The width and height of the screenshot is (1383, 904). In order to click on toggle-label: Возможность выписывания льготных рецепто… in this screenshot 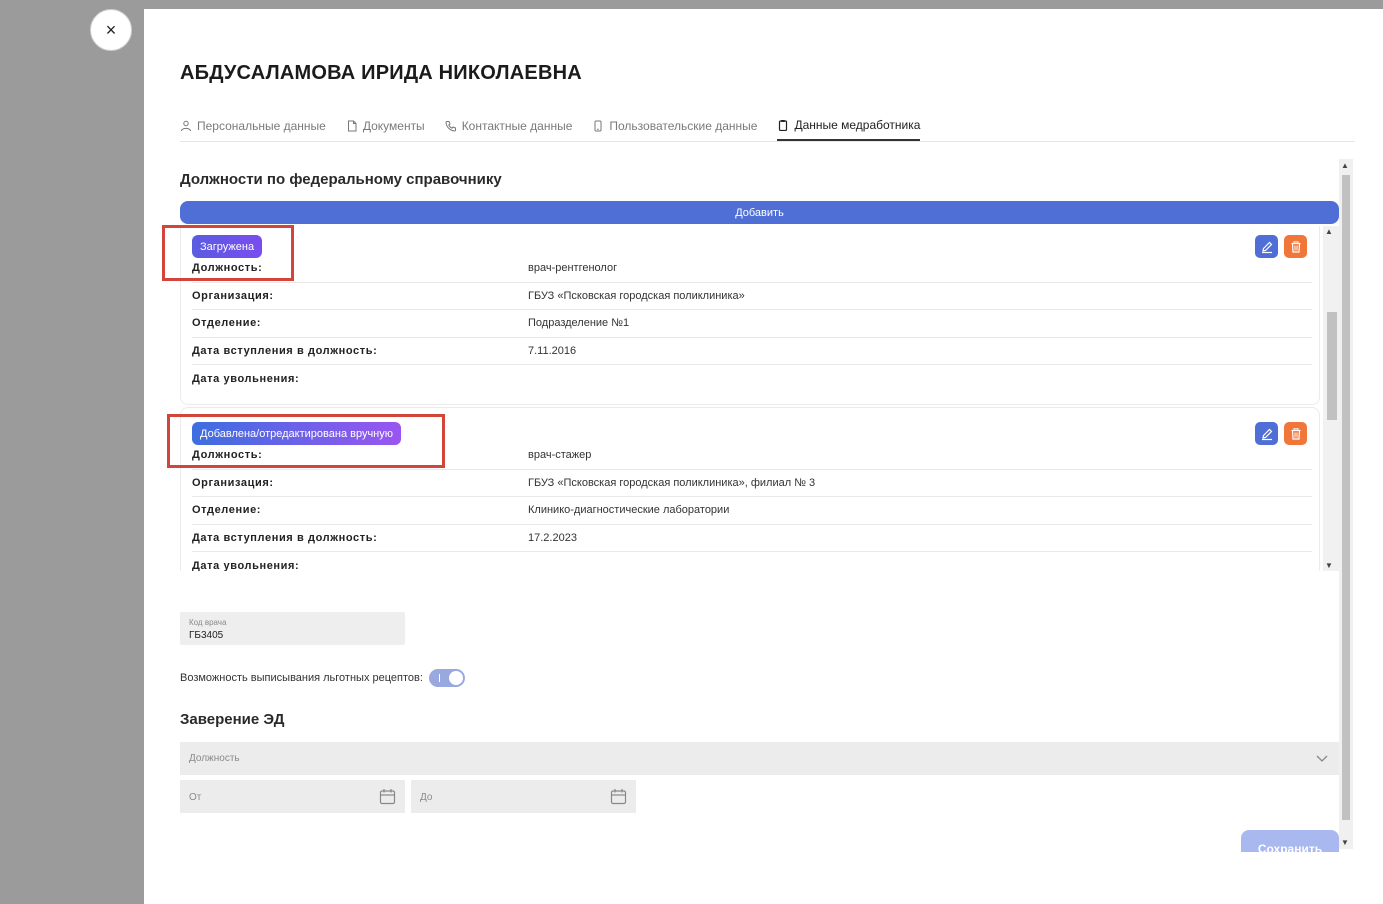, I will do `click(301, 678)`.